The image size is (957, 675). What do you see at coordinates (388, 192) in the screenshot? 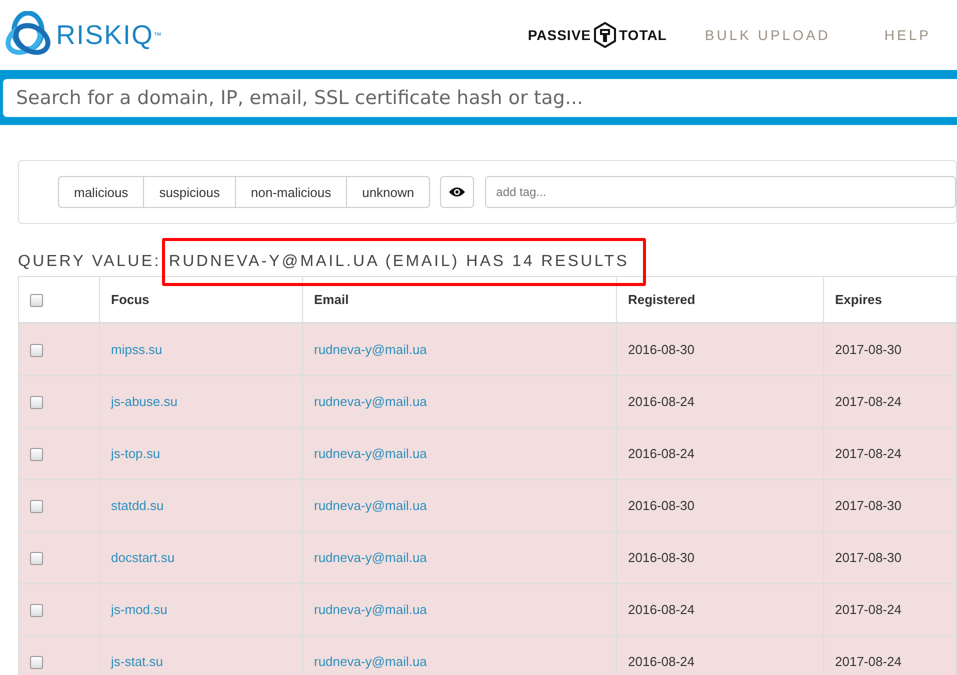
I see `classification-button: unknown` at bounding box center [388, 192].